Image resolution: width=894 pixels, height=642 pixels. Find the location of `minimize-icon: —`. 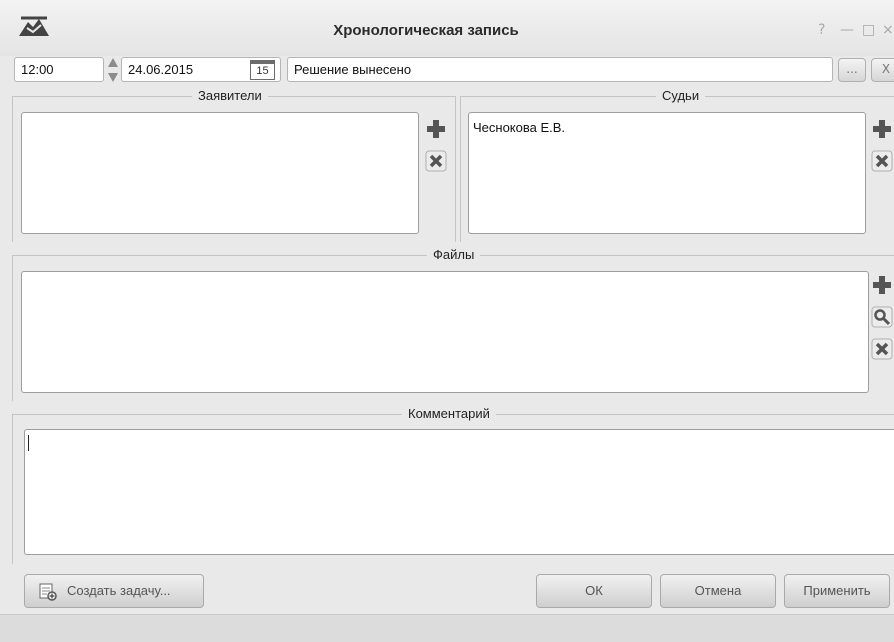

minimize-icon: — is located at coordinates (847, 30).